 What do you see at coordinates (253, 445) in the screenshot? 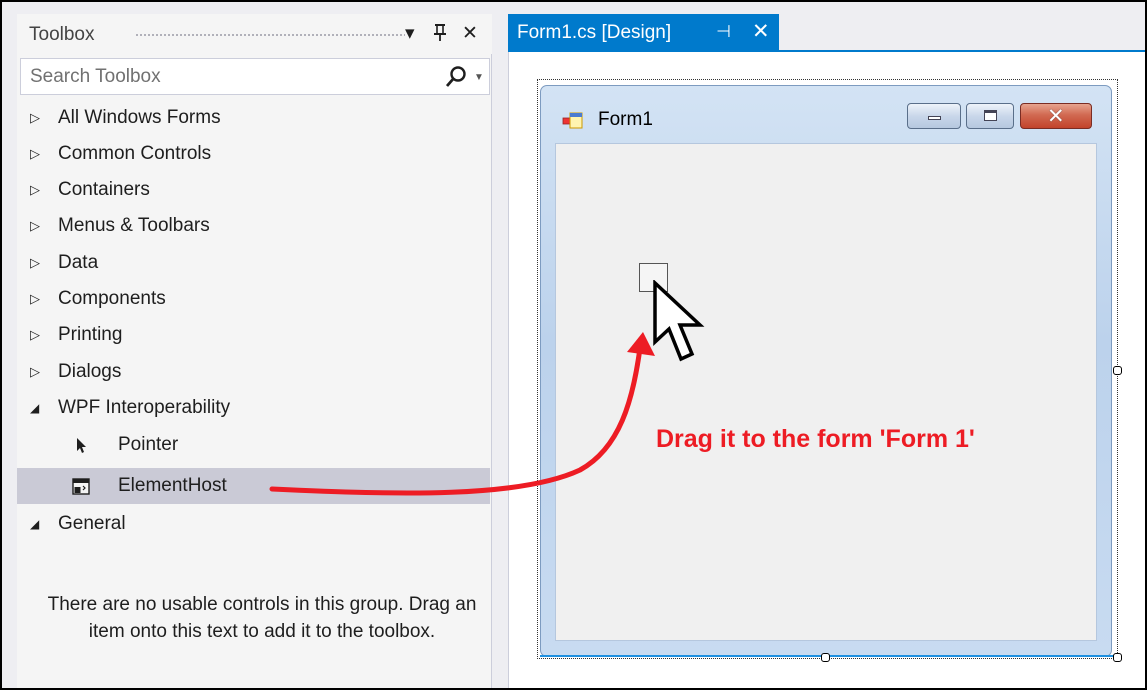
I see `toolbox-item-pointer: Pointer` at bounding box center [253, 445].